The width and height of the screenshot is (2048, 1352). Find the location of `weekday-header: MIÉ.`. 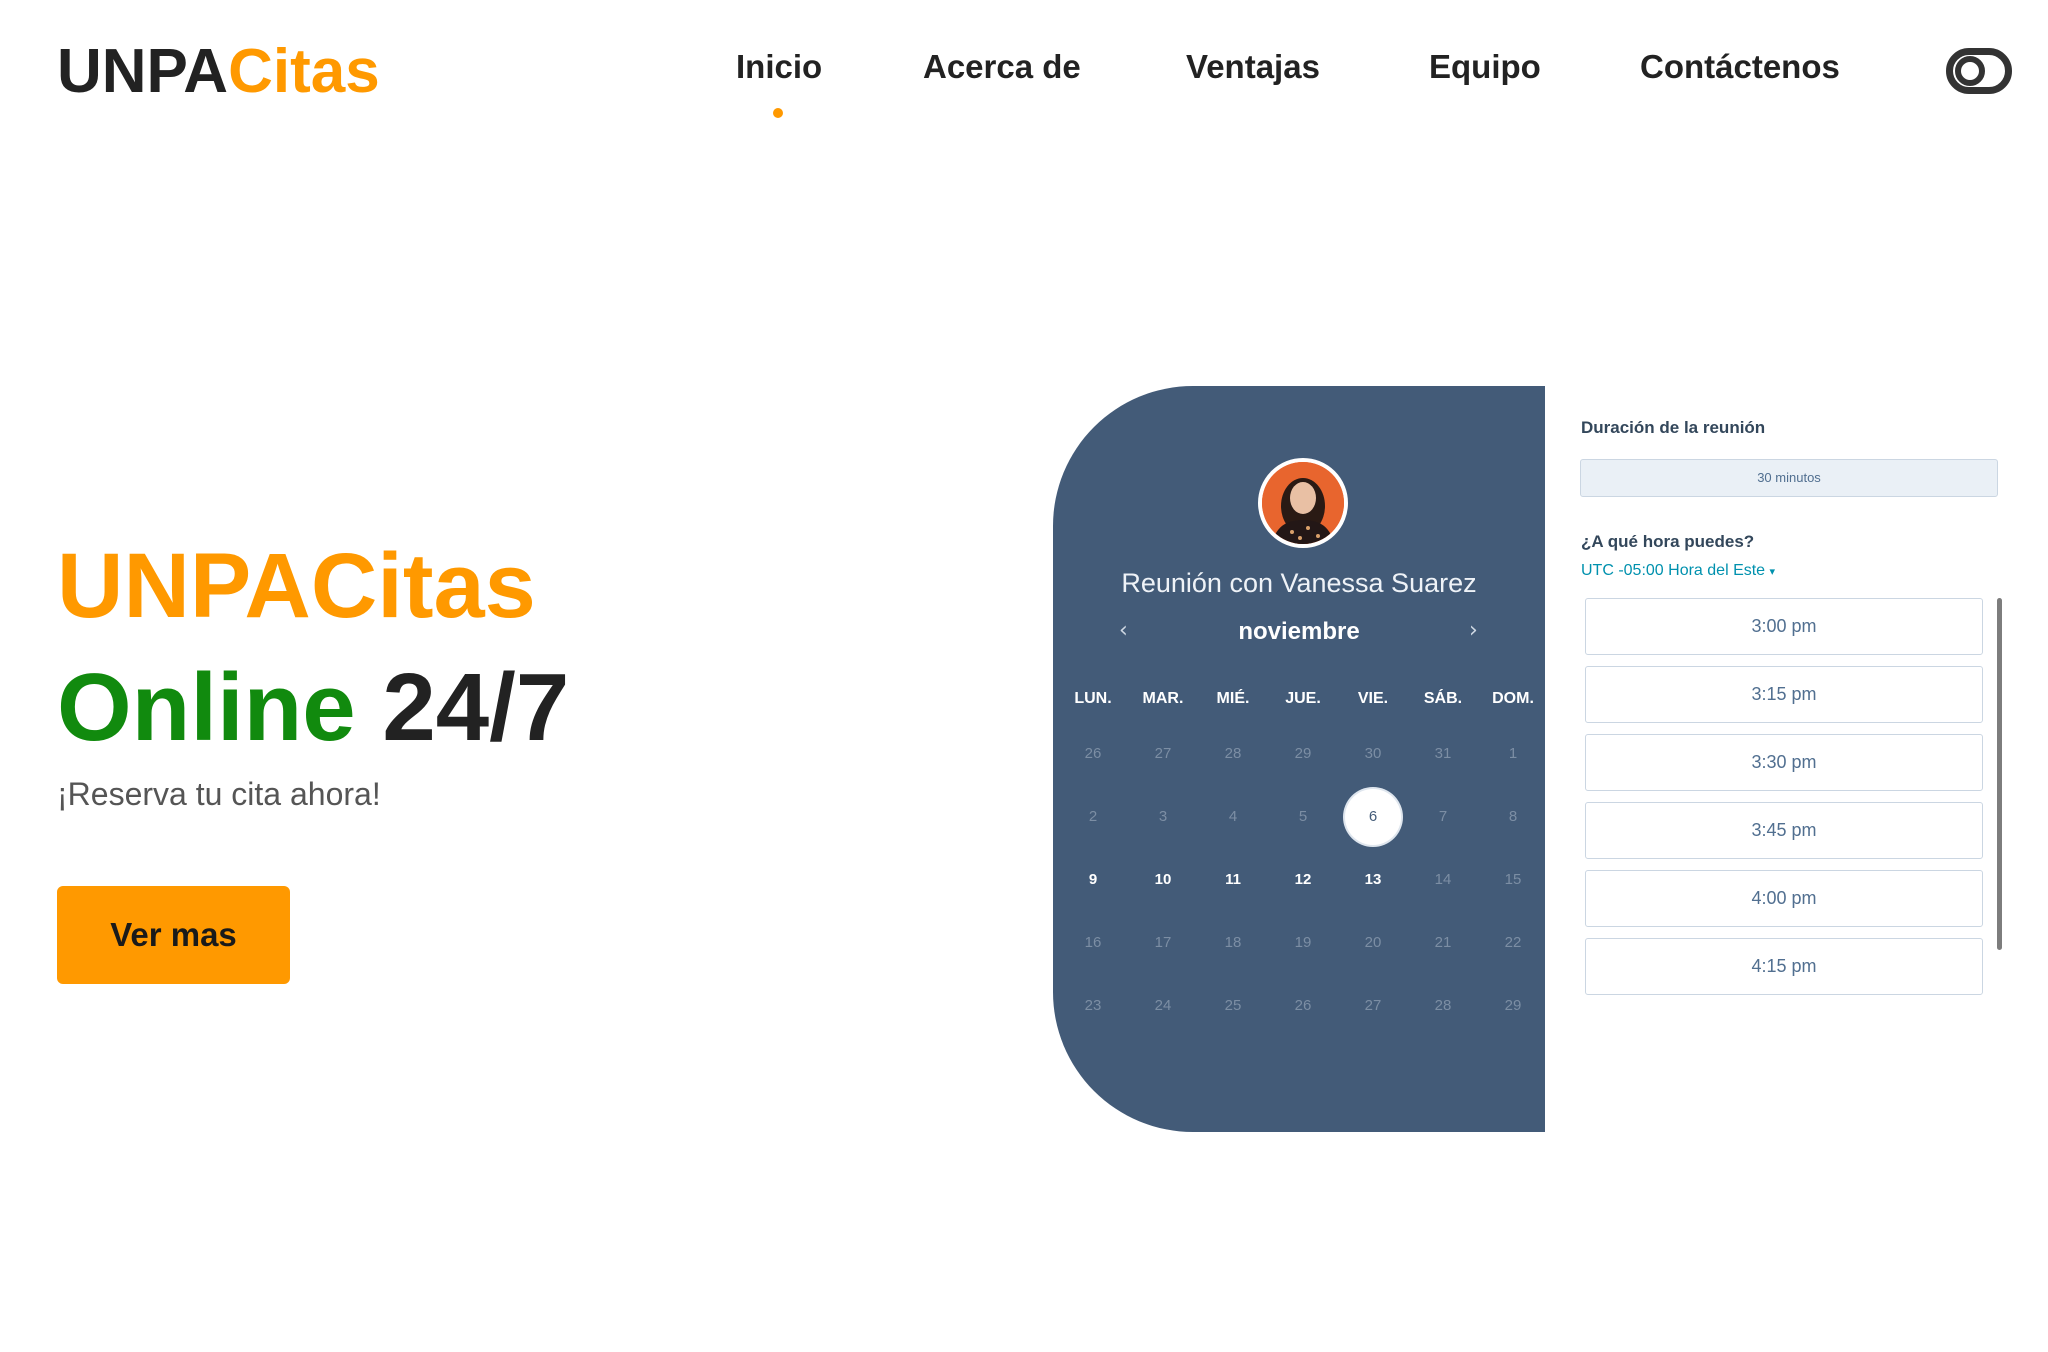

weekday-header: MIÉ. is located at coordinates (1233, 698).